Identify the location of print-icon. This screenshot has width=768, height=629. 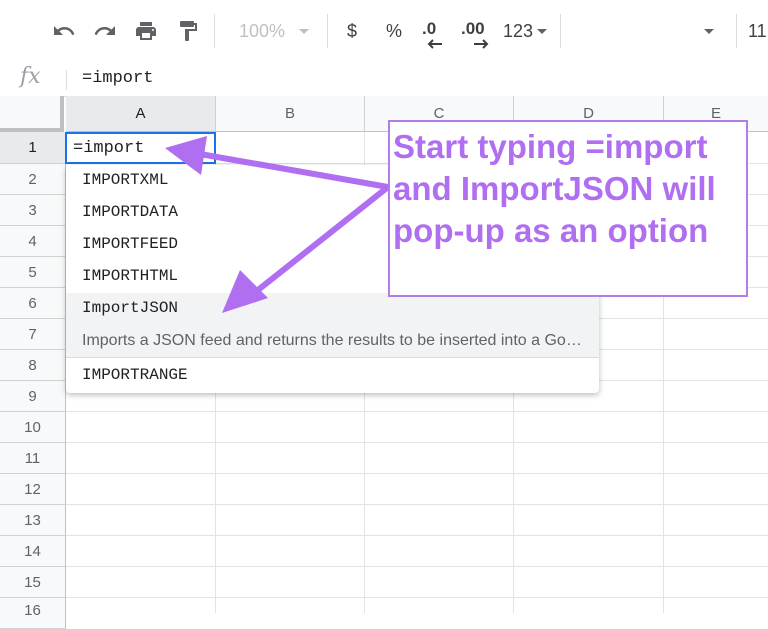
(146, 31).